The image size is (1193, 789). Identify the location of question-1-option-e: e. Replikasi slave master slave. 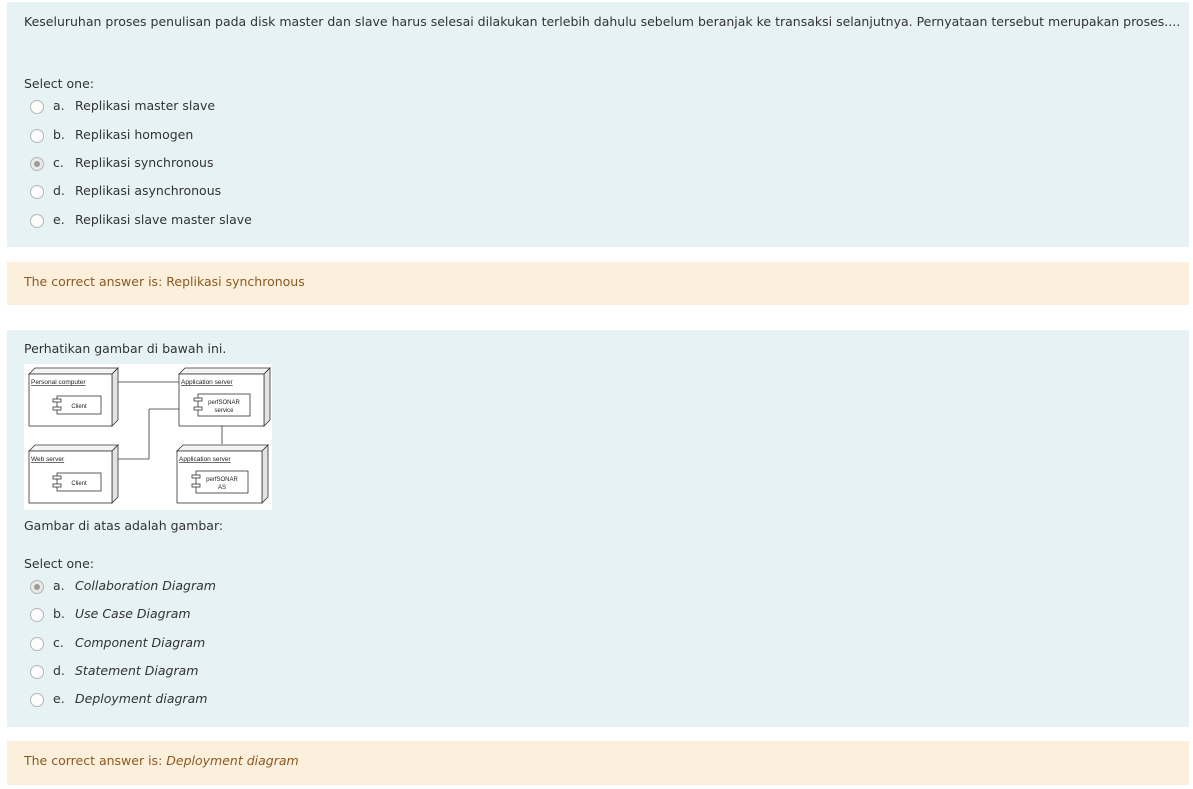
(230, 222).